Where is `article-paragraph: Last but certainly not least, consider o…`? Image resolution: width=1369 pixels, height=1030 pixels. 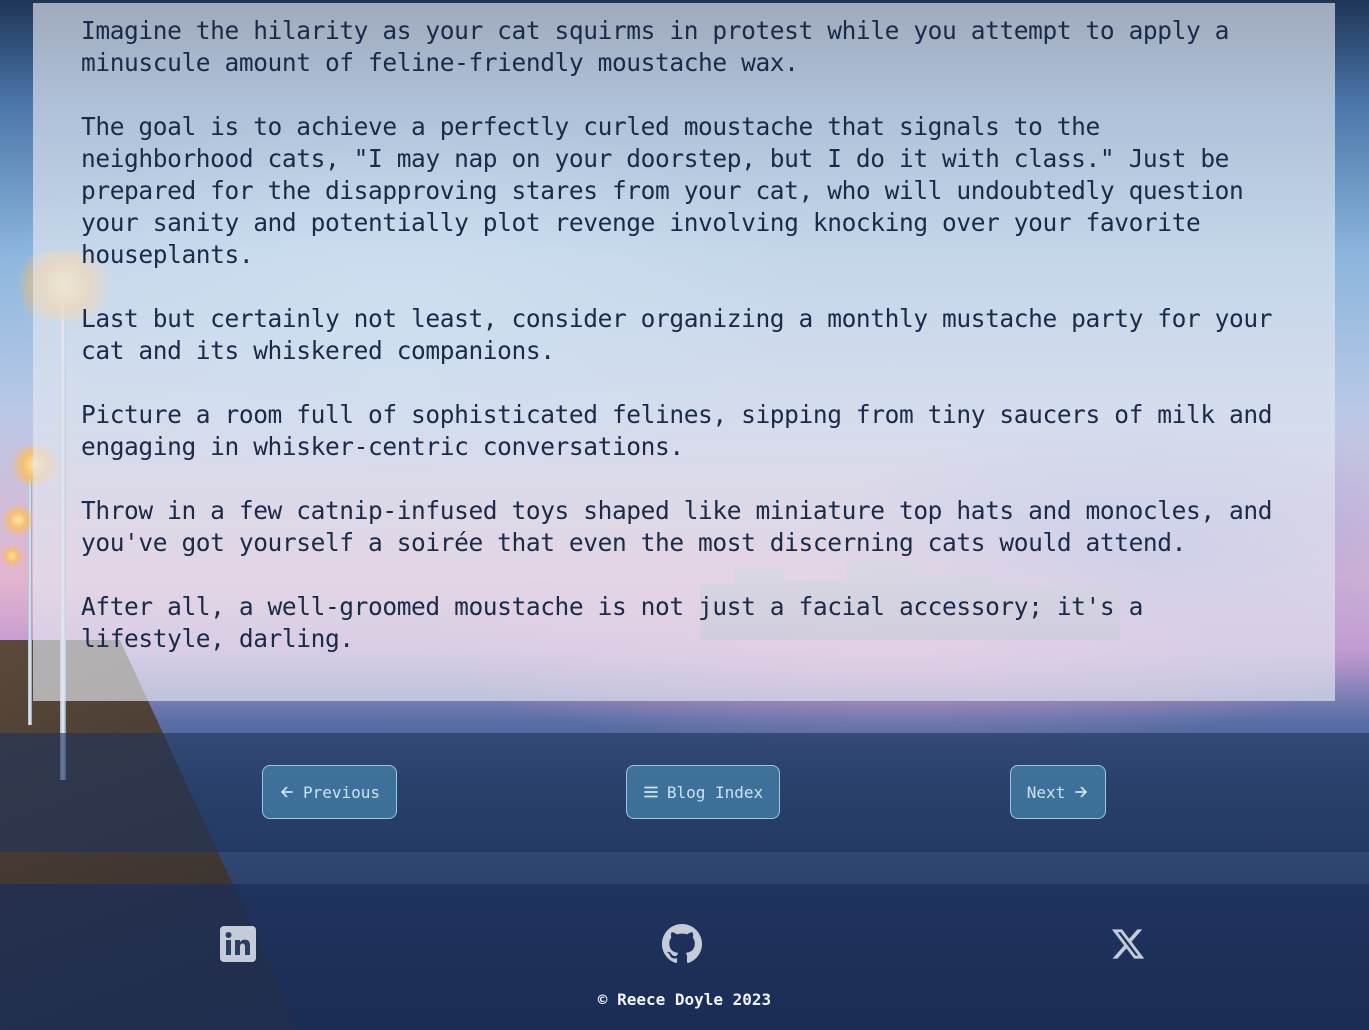 article-paragraph: Last but certainly not least, consider o… is located at coordinates (677, 334).